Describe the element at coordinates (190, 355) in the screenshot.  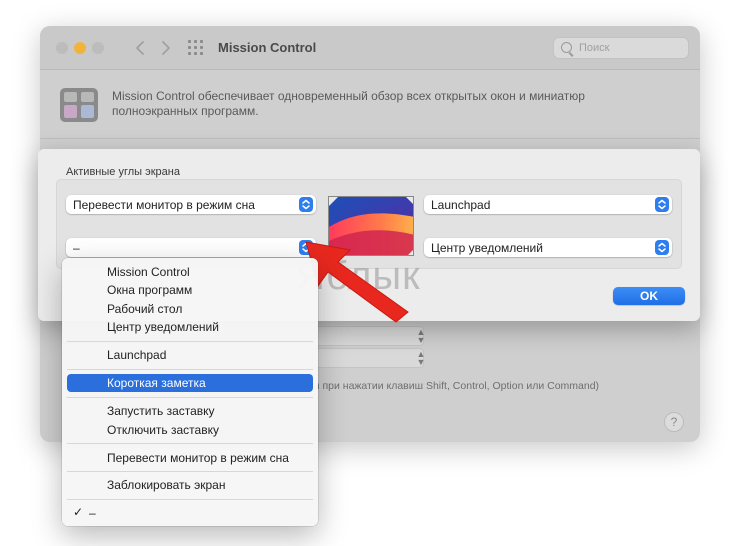
I see `menu-item-launchpad: Launchpad` at that location.